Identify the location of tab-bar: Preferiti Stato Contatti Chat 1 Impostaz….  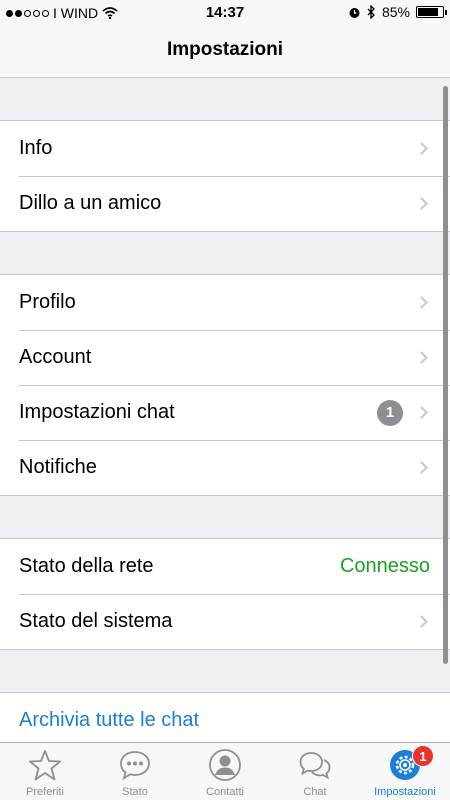
(225, 771).